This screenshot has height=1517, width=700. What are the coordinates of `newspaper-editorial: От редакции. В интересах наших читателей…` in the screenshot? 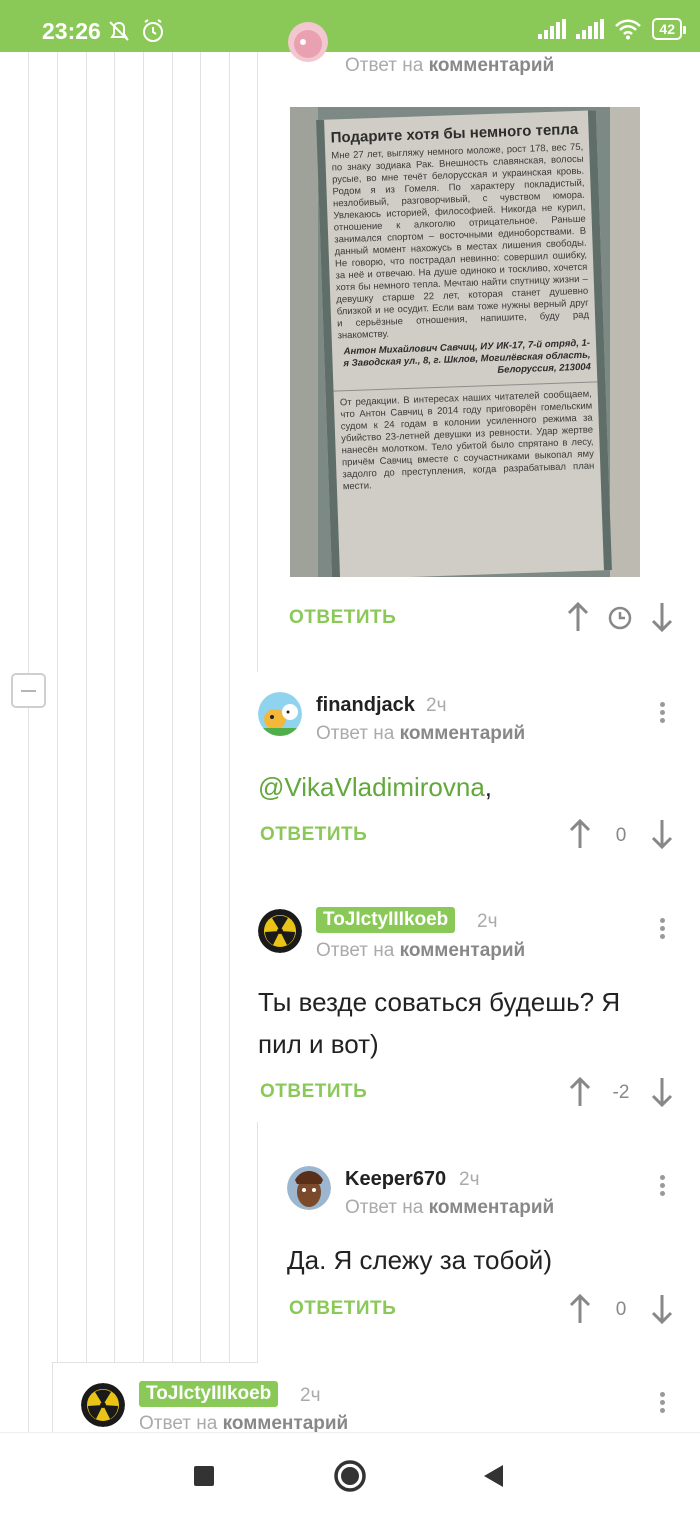 It's located at (467, 440).